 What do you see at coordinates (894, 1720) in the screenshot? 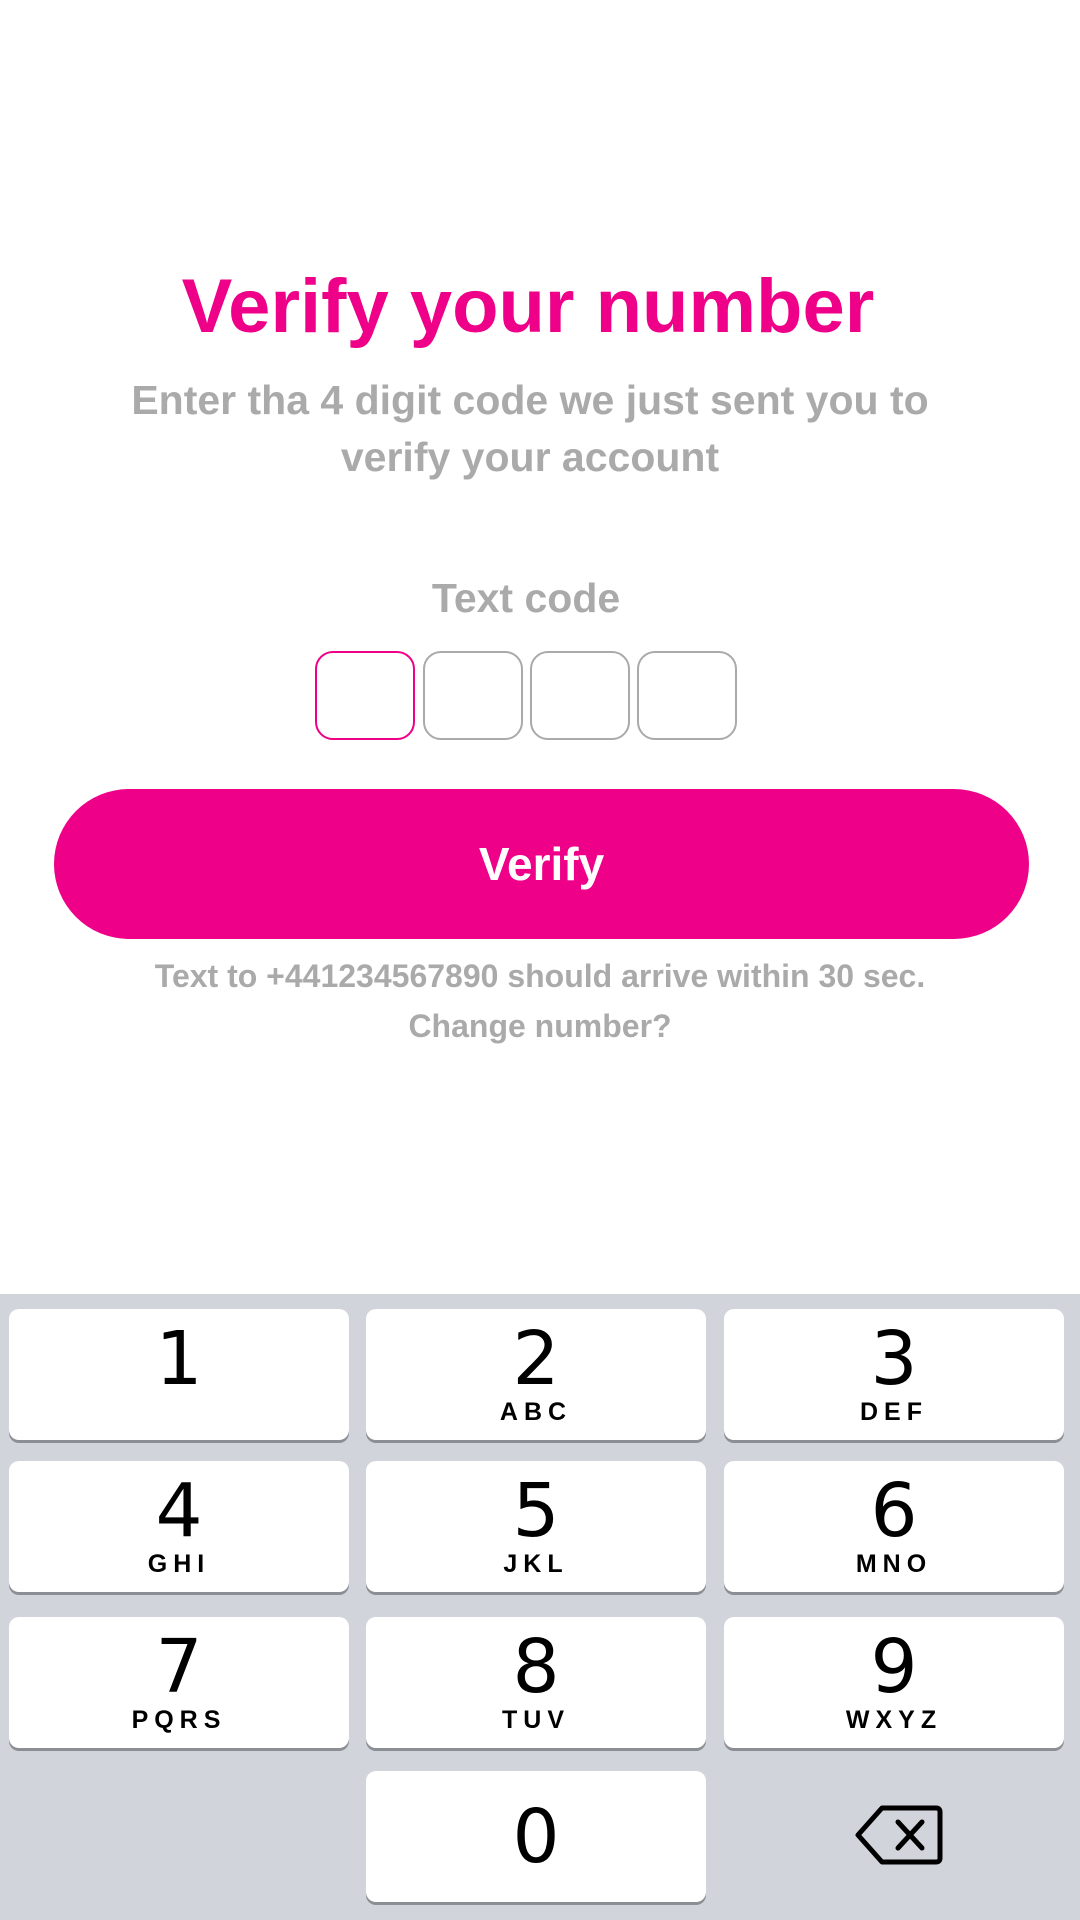
I see `key-letters: WXYZ` at bounding box center [894, 1720].